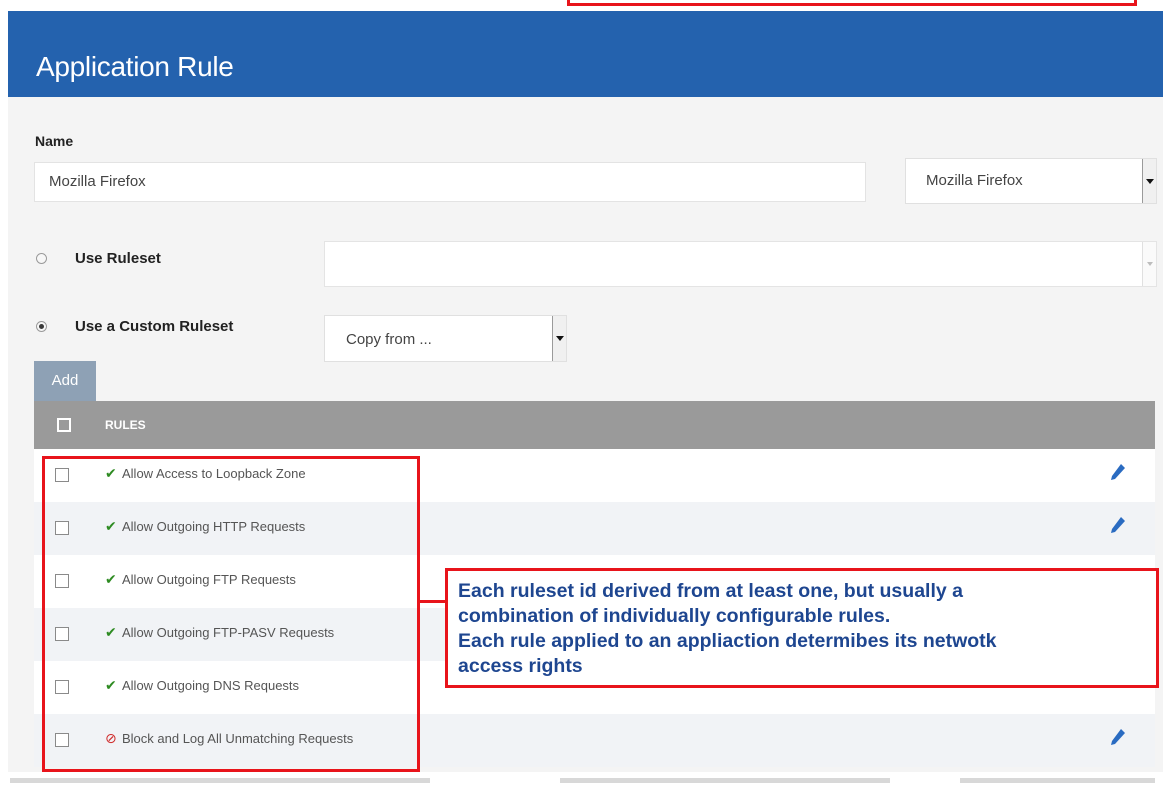 The width and height of the screenshot is (1163, 787). Describe the element at coordinates (450, 182) in the screenshot. I see `name-input: Mozilla Firefox` at that location.